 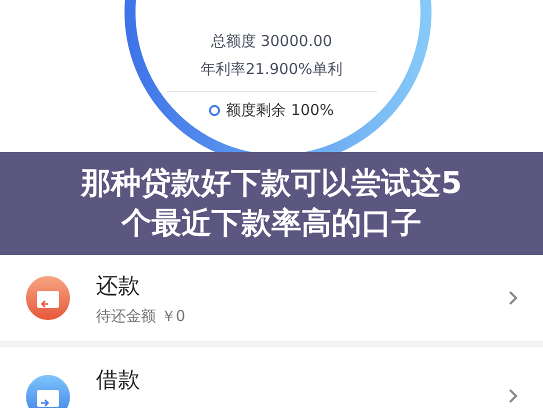 I want to click on row-title: 还款, so click(x=118, y=286).